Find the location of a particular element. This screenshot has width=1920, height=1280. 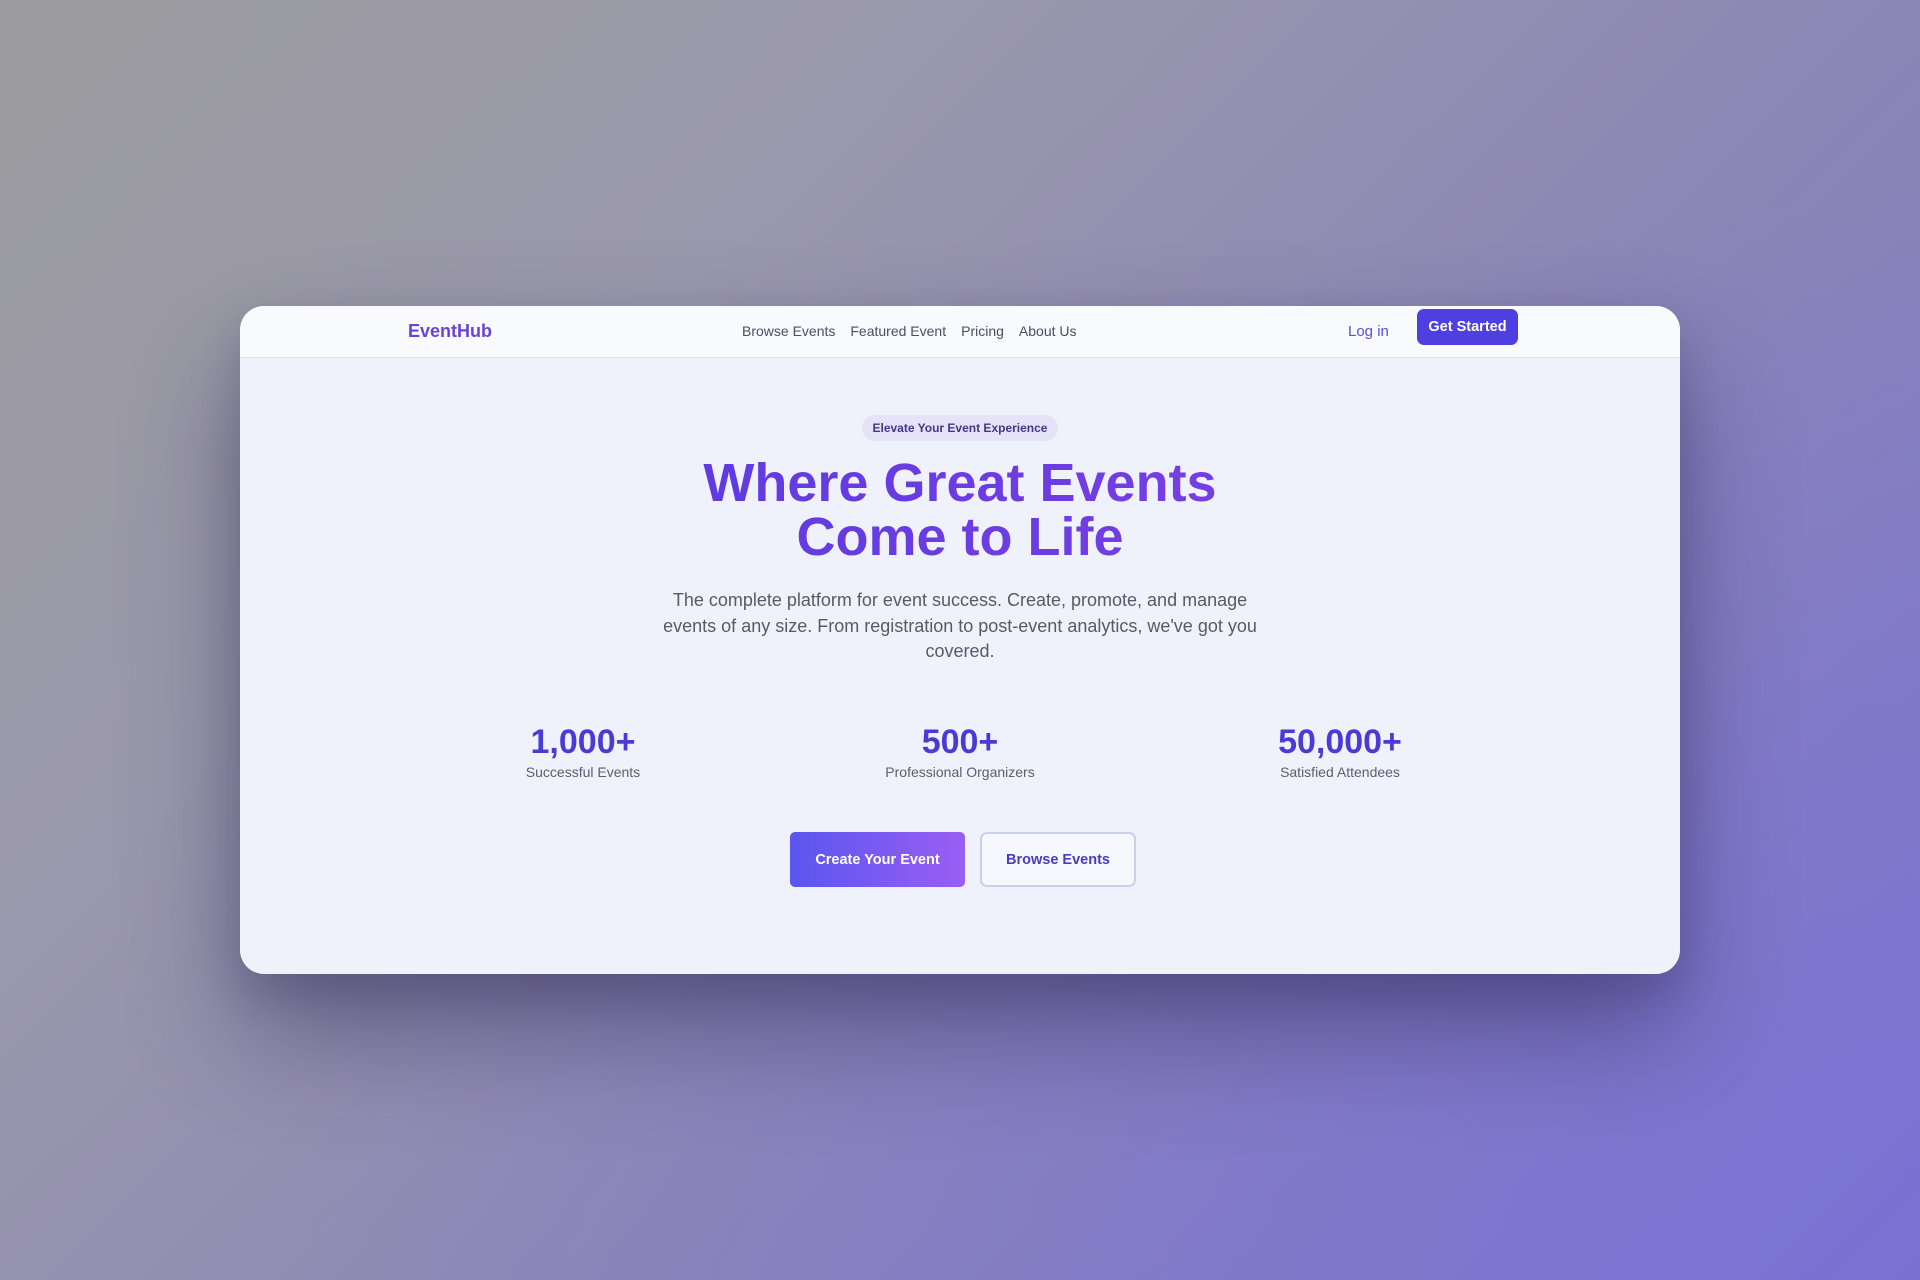

browse-events-button: Browse Events is located at coordinates (1058, 859).